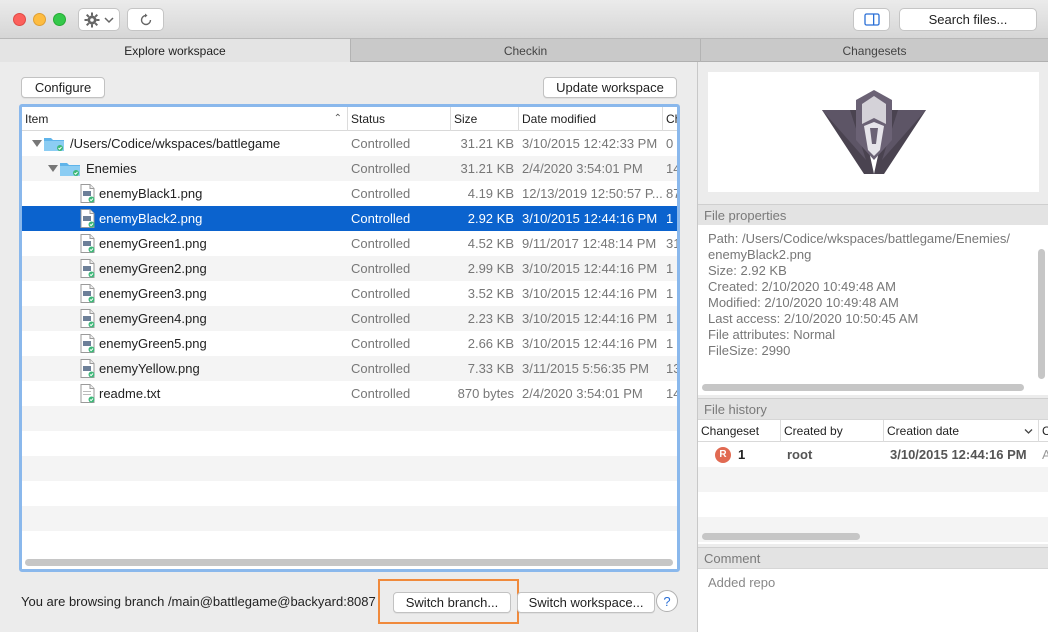 The height and width of the screenshot is (632, 1048). Describe the element at coordinates (831, 431) in the screenshot. I see `column-header-created-by: Created by` at that location.